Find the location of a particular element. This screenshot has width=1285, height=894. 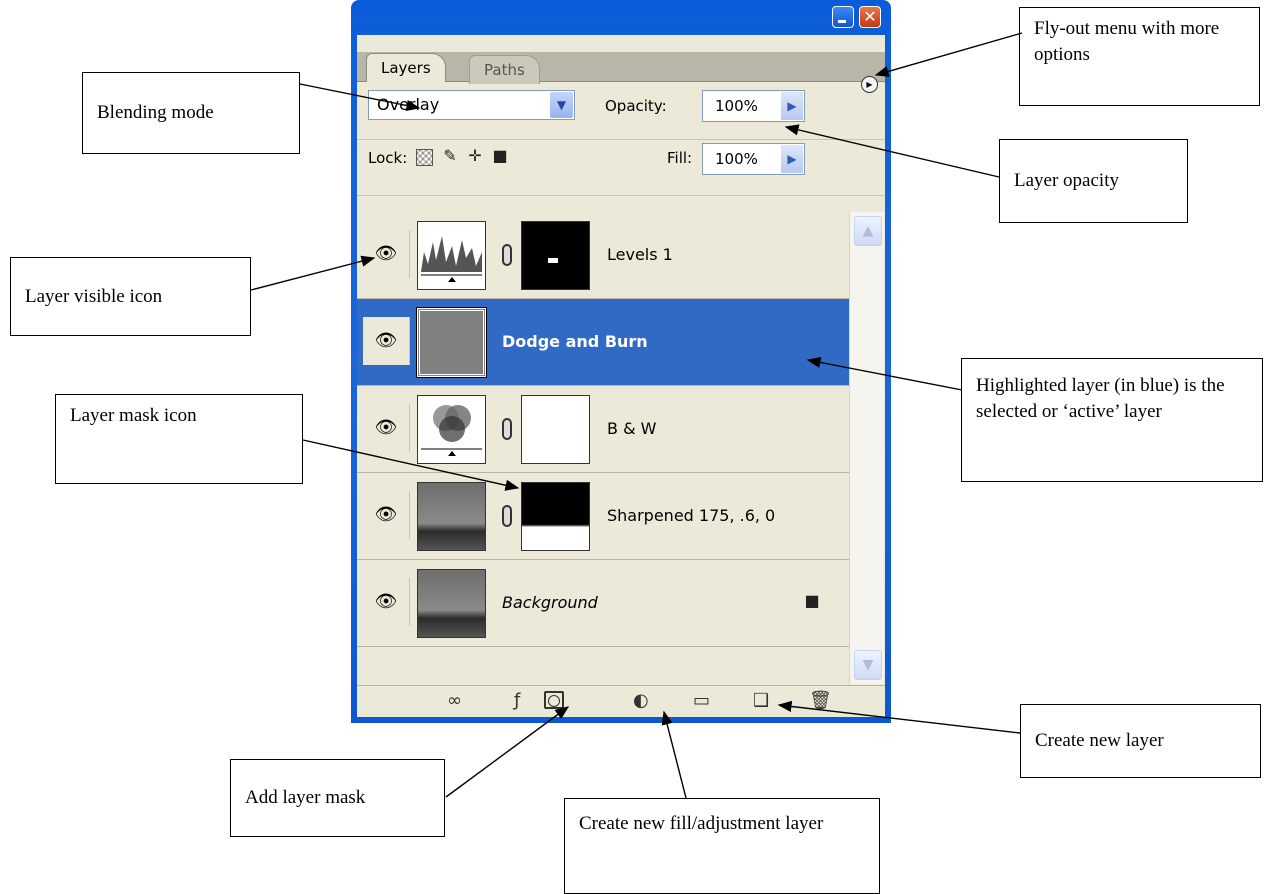

arrow-blending is located at coordinates (360, 97).